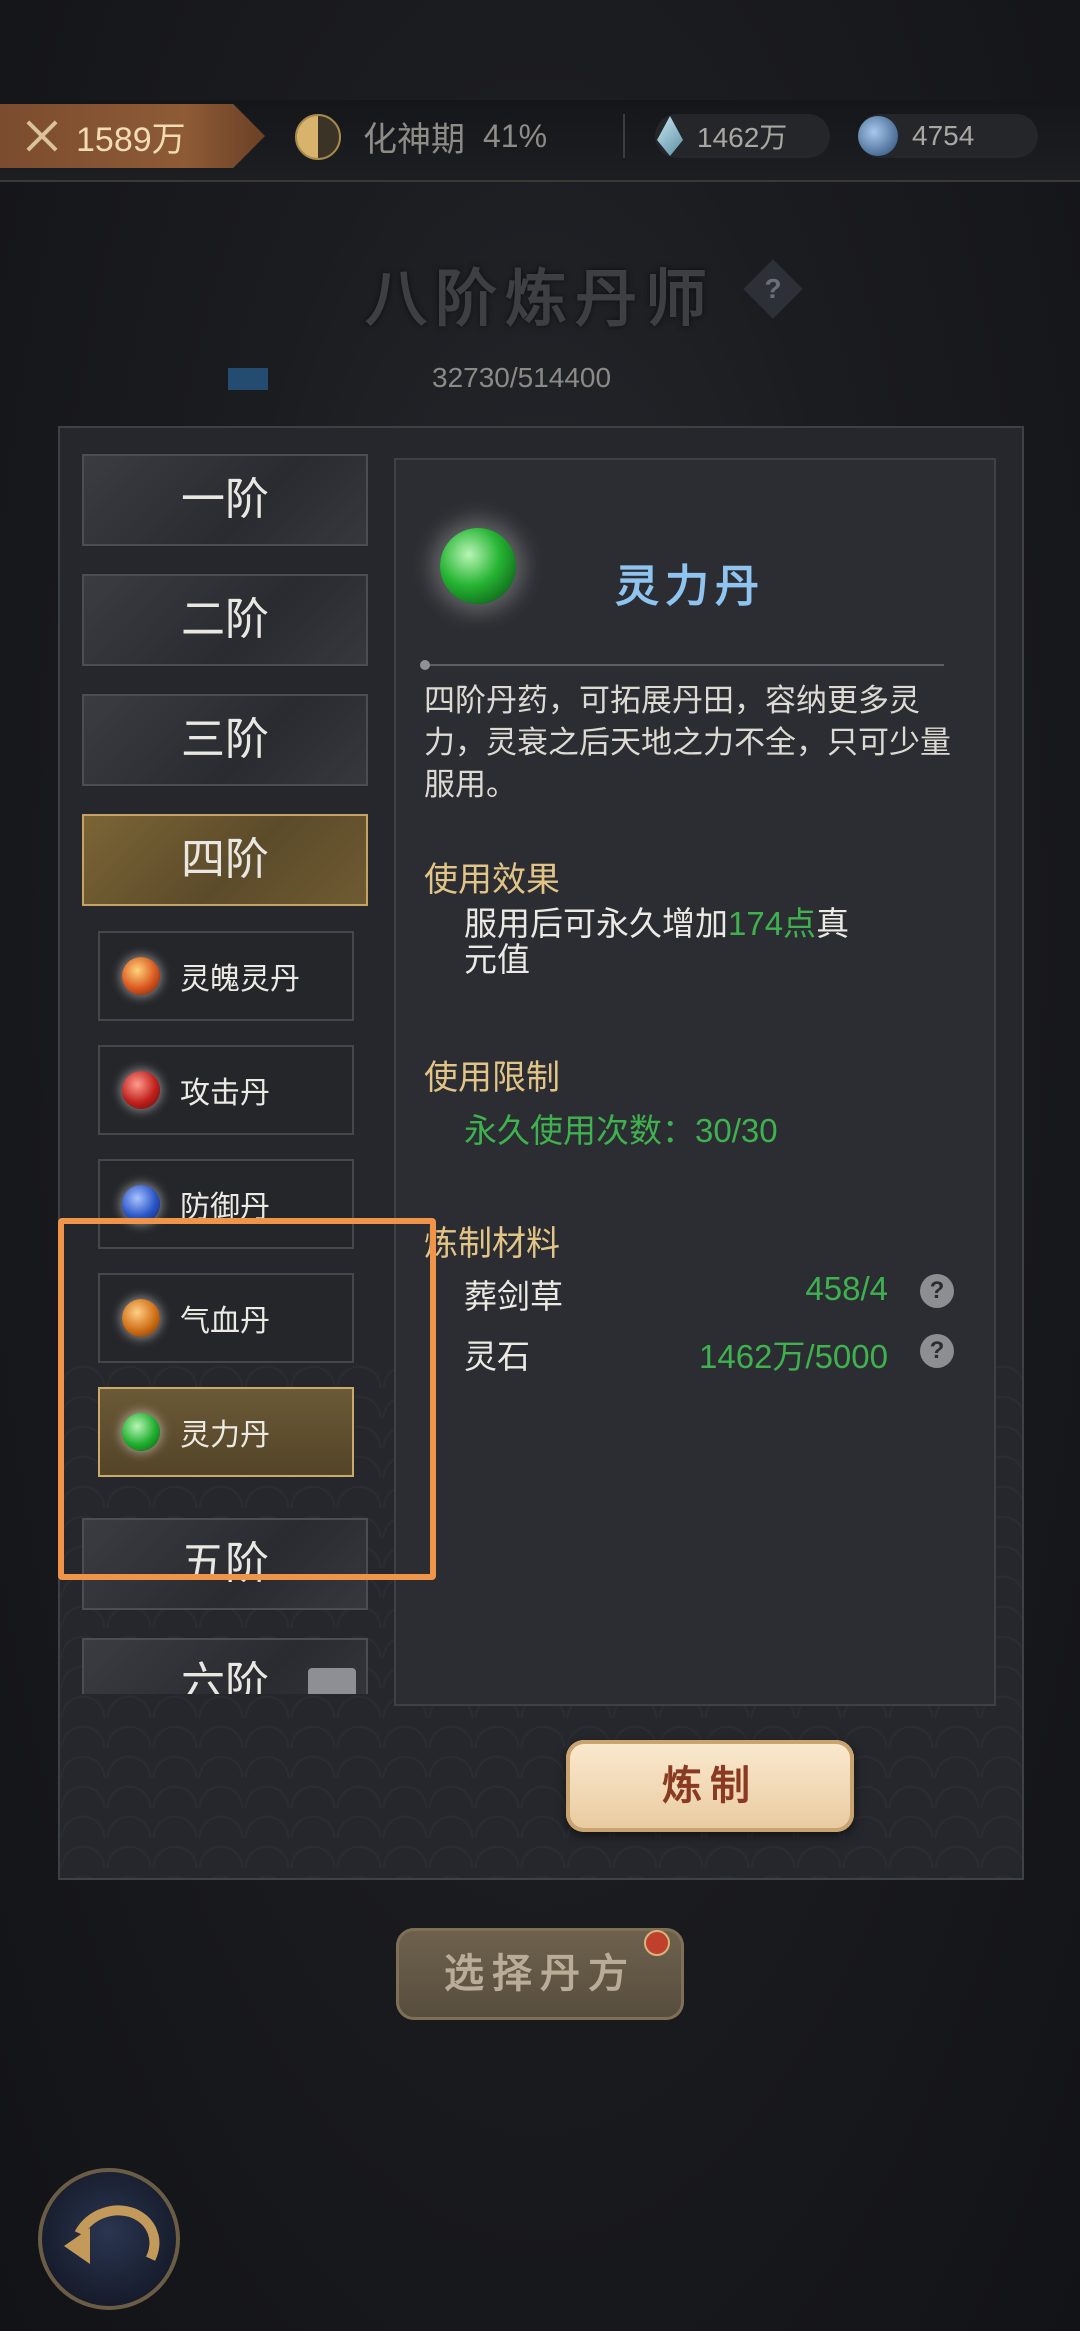 The image size is (1080, 2331). I want to click on crystal-icon, so click(670, 136).